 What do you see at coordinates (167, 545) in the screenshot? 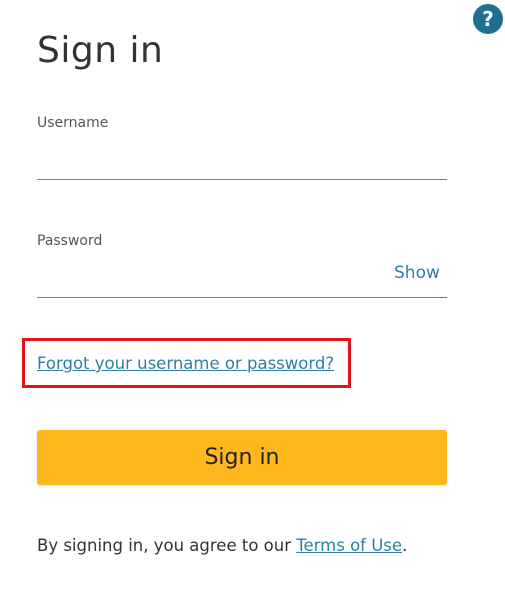
I see `terms-prefix: By signing in, you agree to our` at bounding box center [167, 545].